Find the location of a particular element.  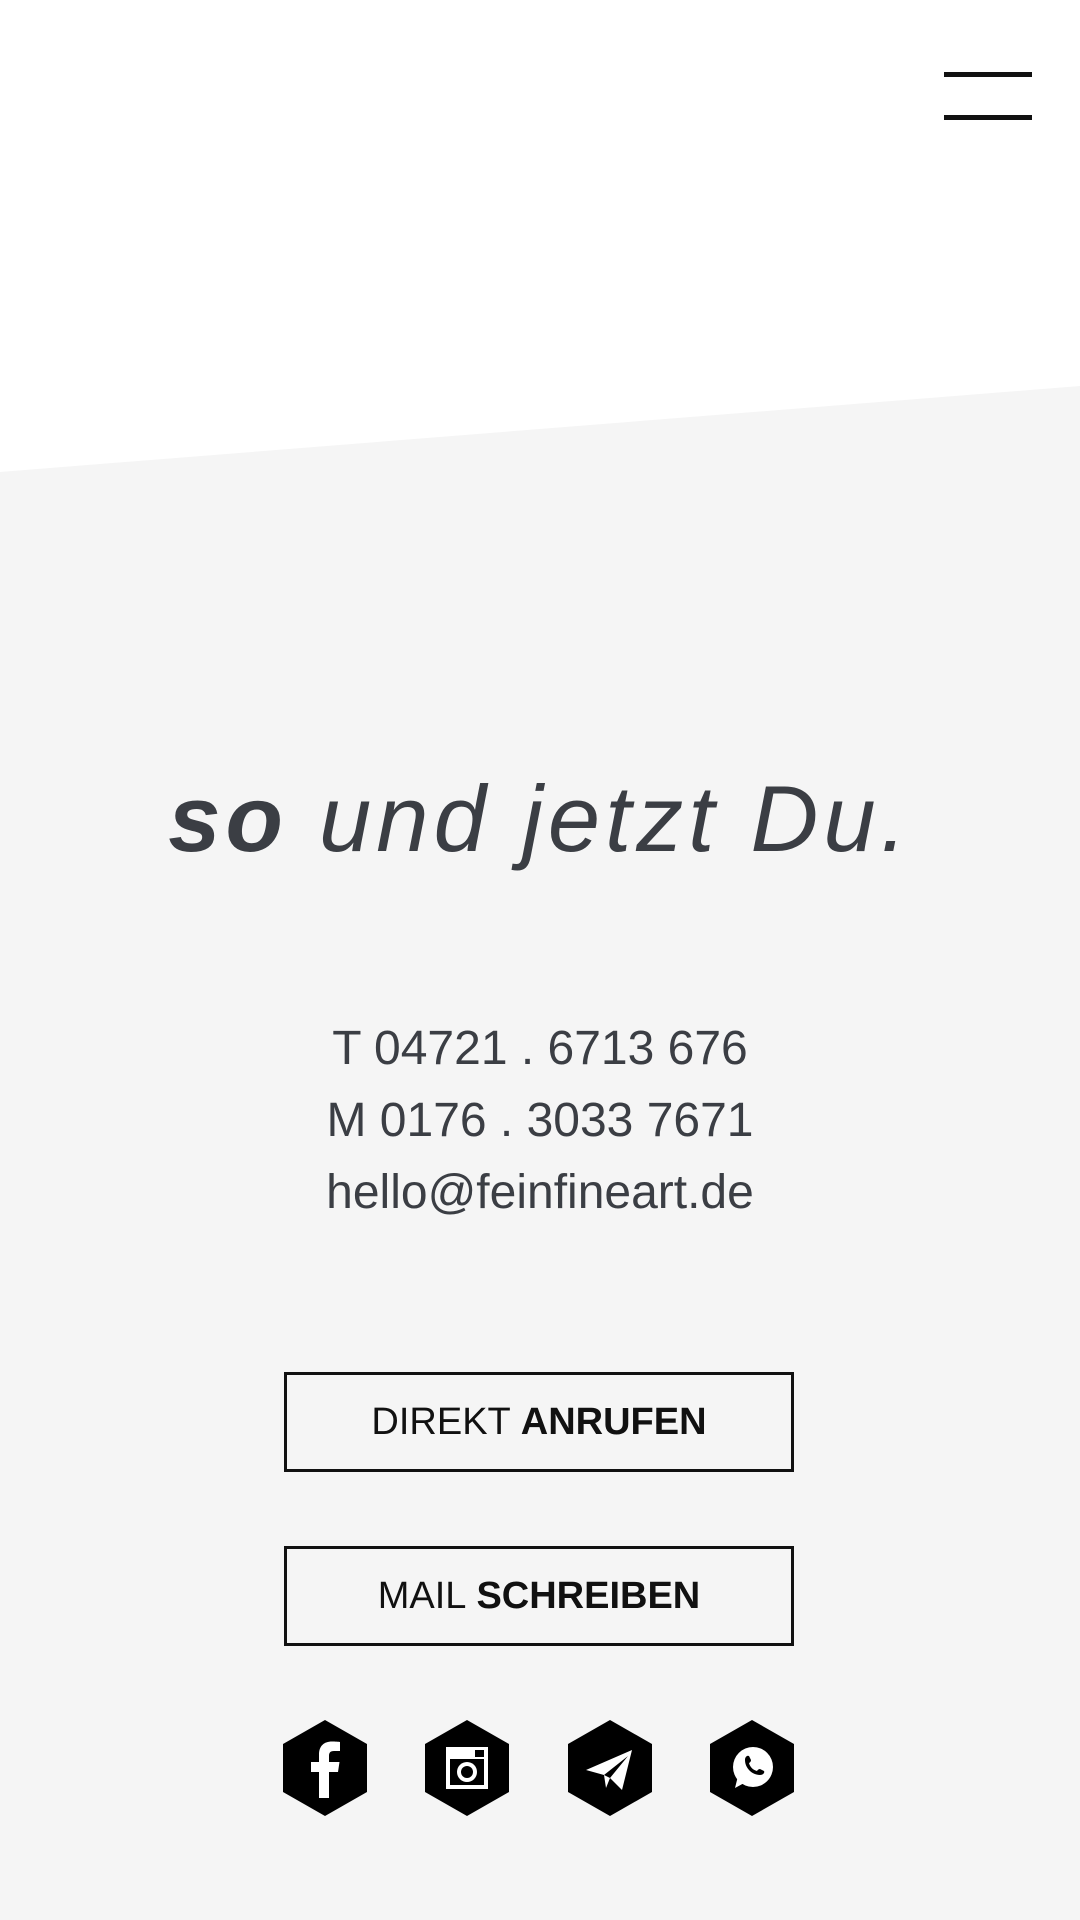

hamburger-menu-icon is located at coordinates (988, 98).